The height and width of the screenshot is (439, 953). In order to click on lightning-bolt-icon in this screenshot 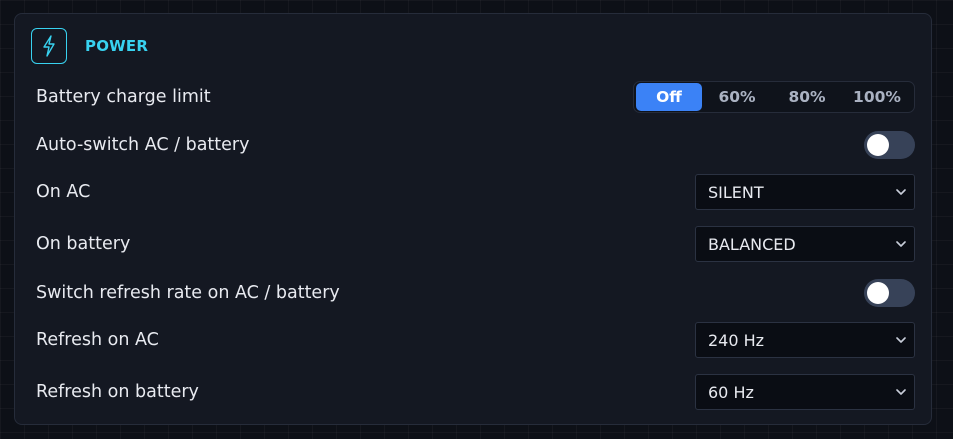, I will do `click(49, 46)`.